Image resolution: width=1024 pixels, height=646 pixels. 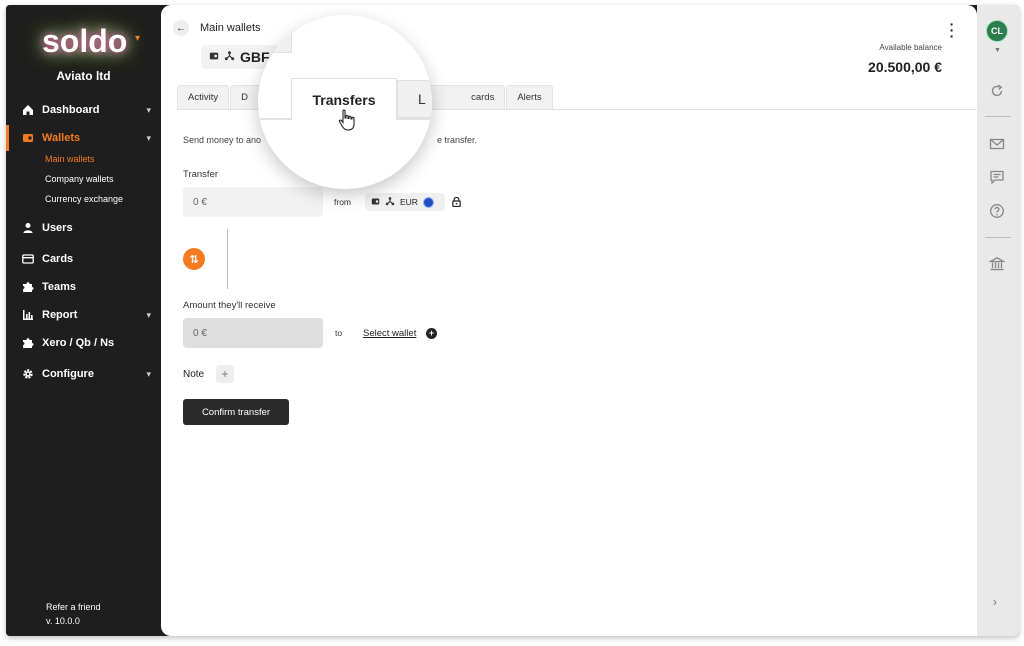 What do you see at coordinates (79, 179) in the screenshot?
I see `sidebar-subitem-company-wallets: Company wallets` at bounding box center [79, 179].